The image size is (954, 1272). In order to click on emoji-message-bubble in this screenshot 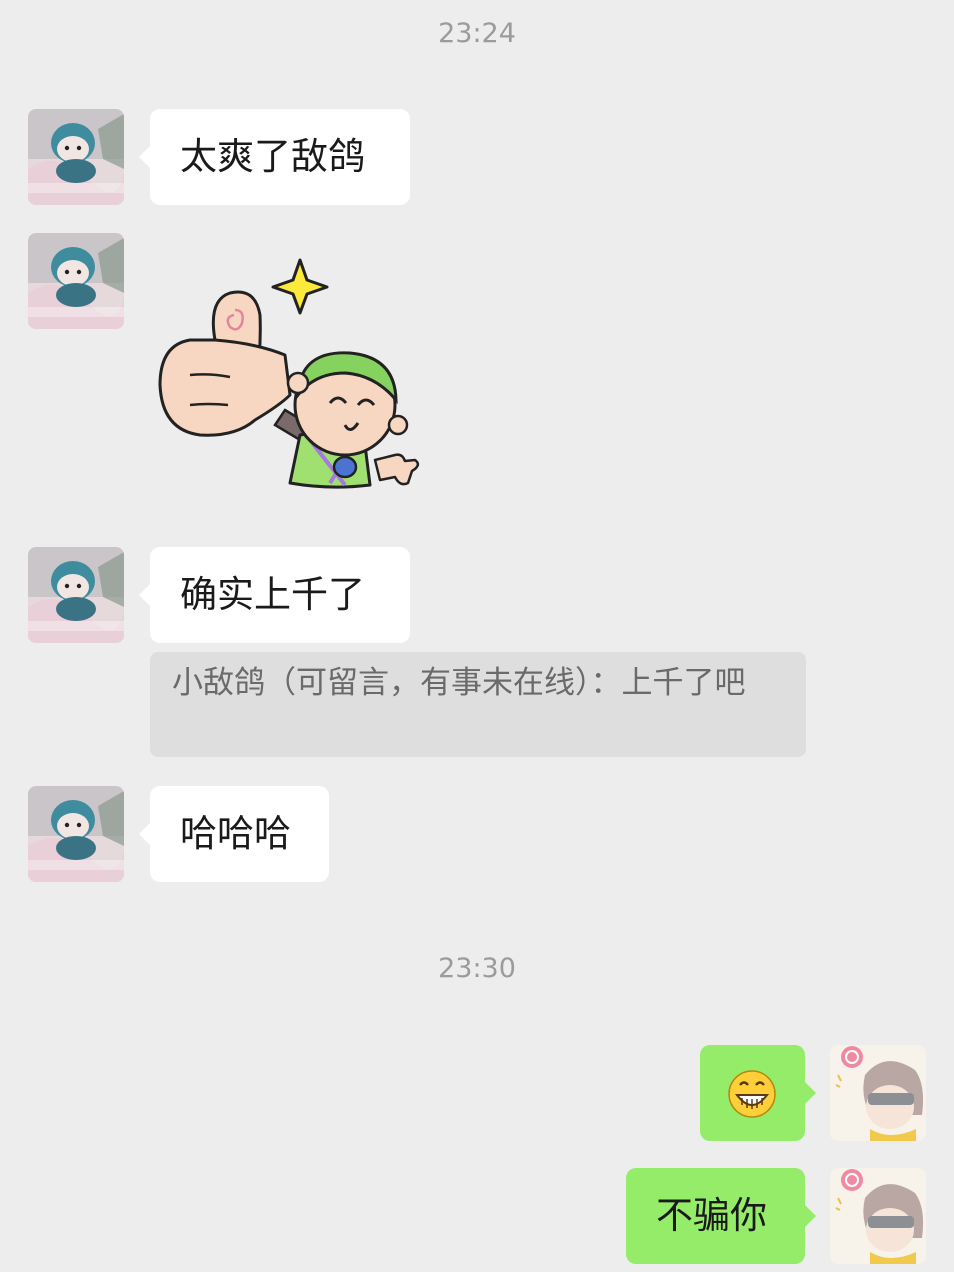, I will do `click(758, 1093)`.